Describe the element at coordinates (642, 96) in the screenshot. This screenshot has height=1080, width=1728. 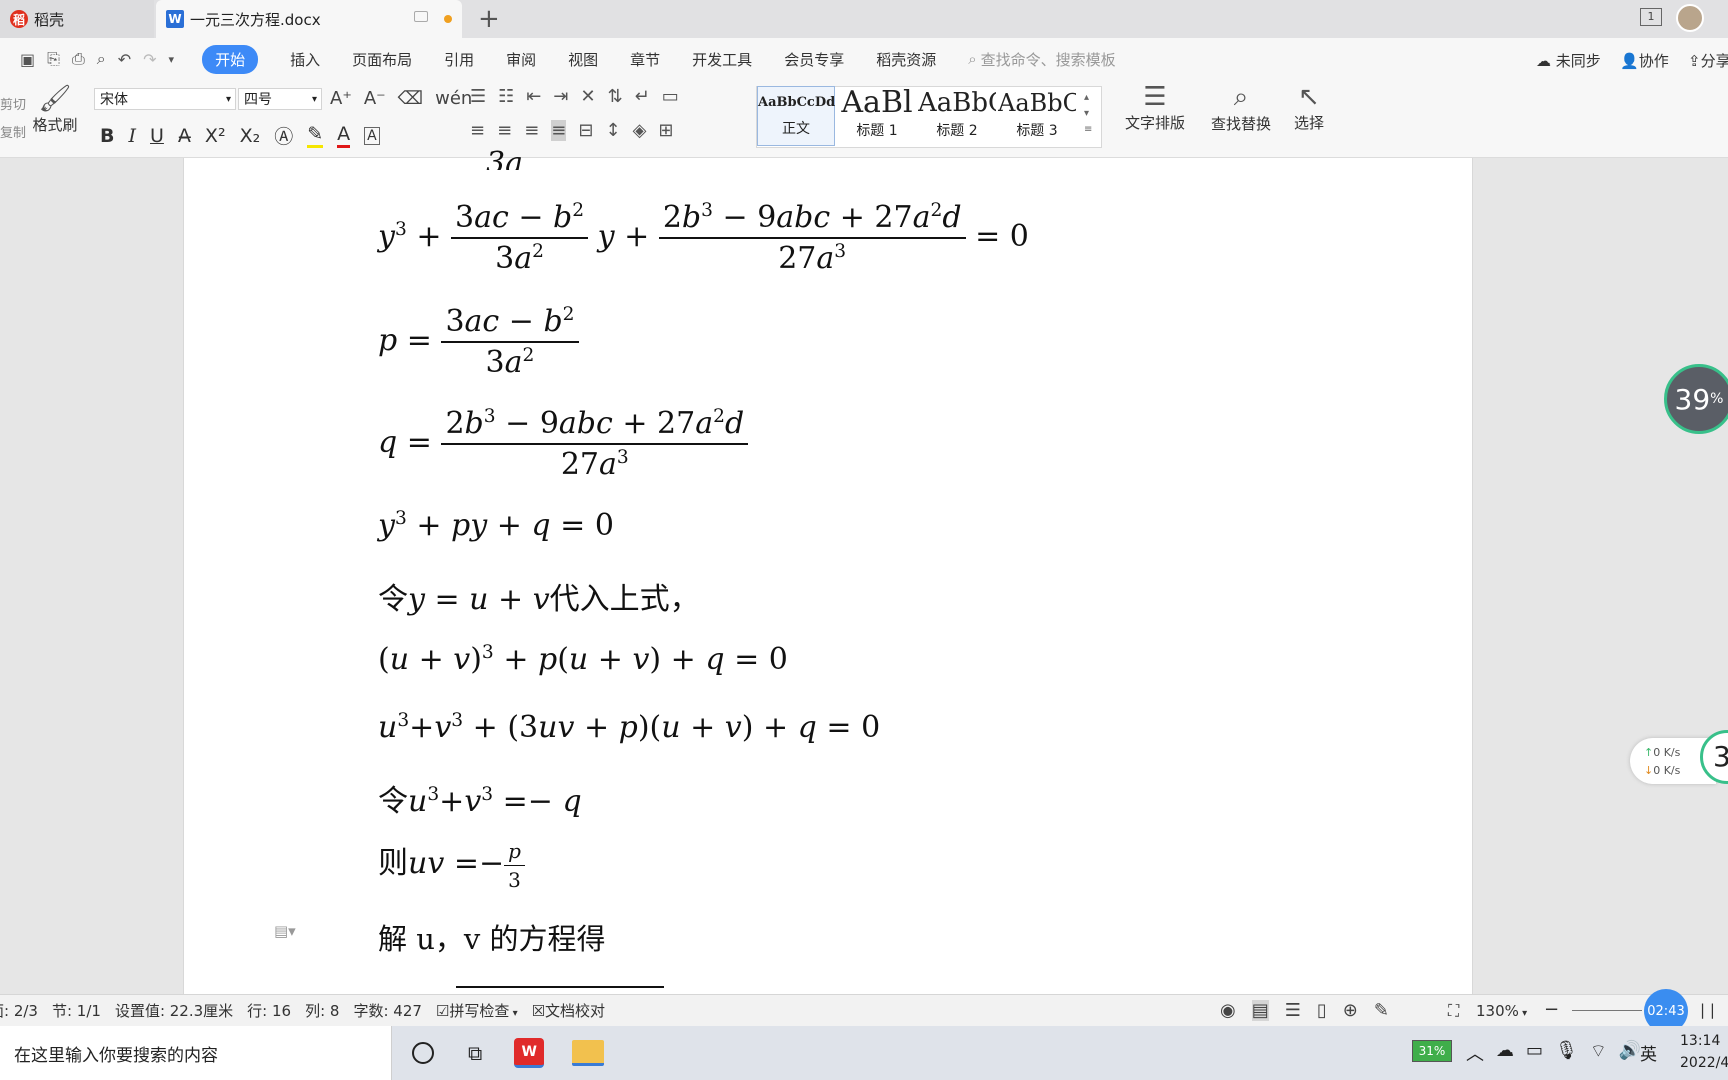
I see `show-marks-icon: ↵` at that location.